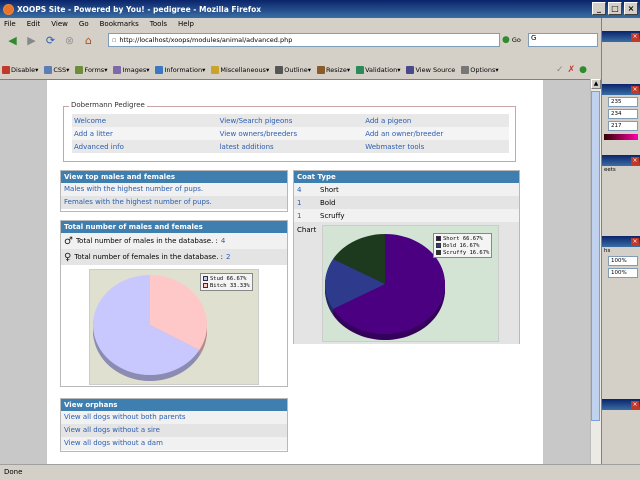 Image resolution: width=640 pixels, height=480 pixels. I want to click on devbar-label: View Source, so click(435, 70).